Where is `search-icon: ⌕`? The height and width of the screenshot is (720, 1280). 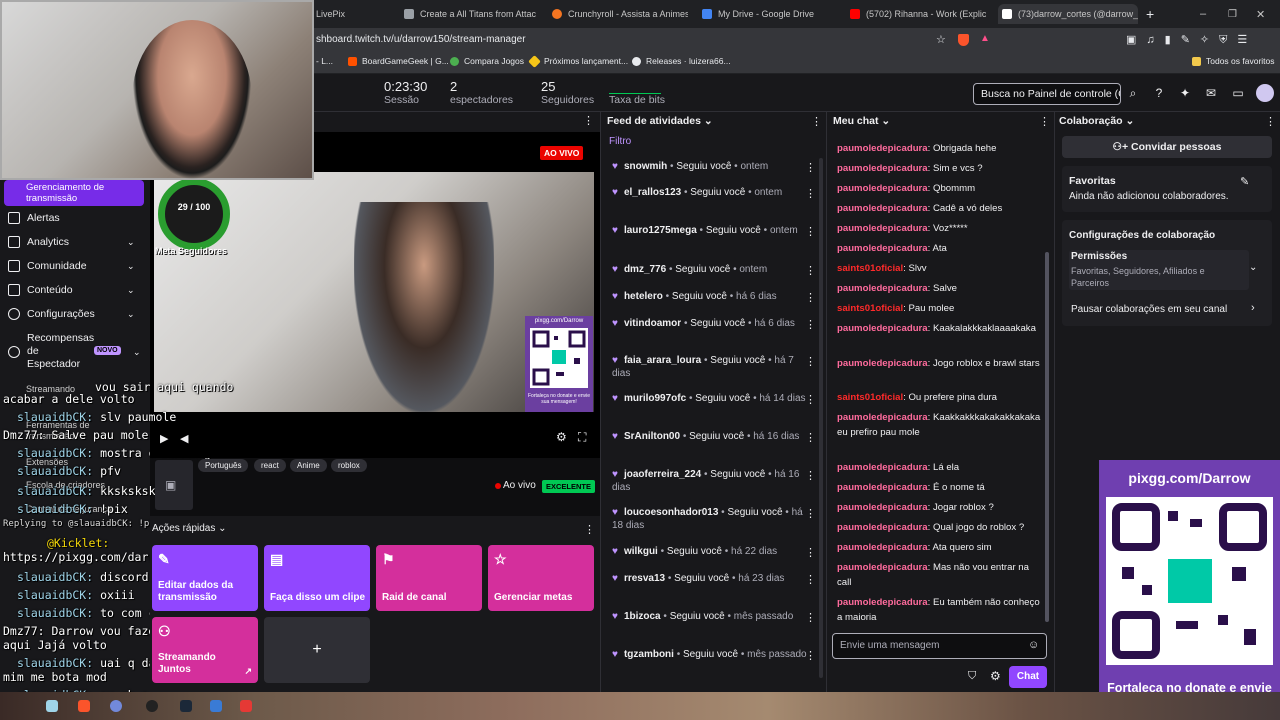
search-icon: ⌕ is located at coordinates (1133, 93).